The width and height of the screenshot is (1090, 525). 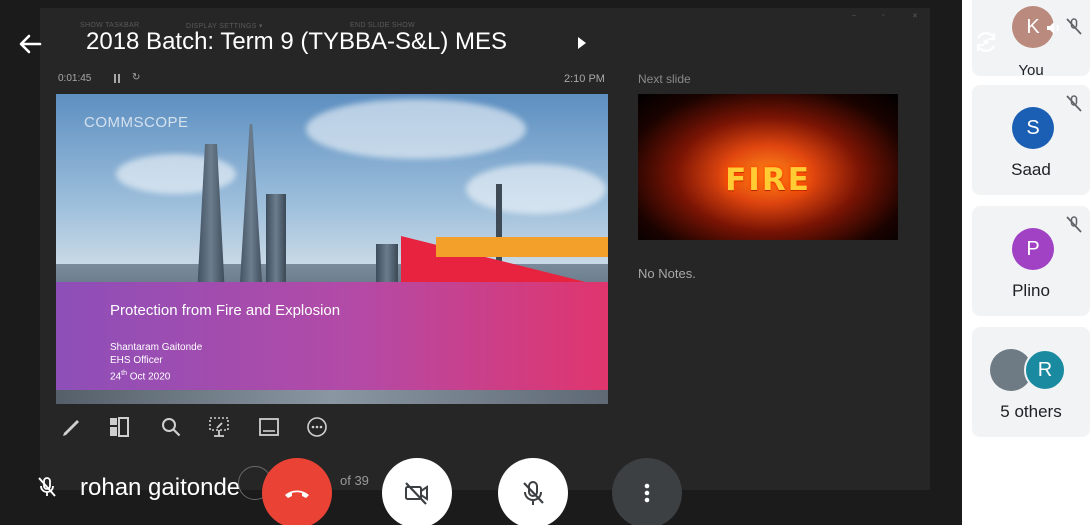 I want to click on switch-camera-icon, so click(x=986, y=42).